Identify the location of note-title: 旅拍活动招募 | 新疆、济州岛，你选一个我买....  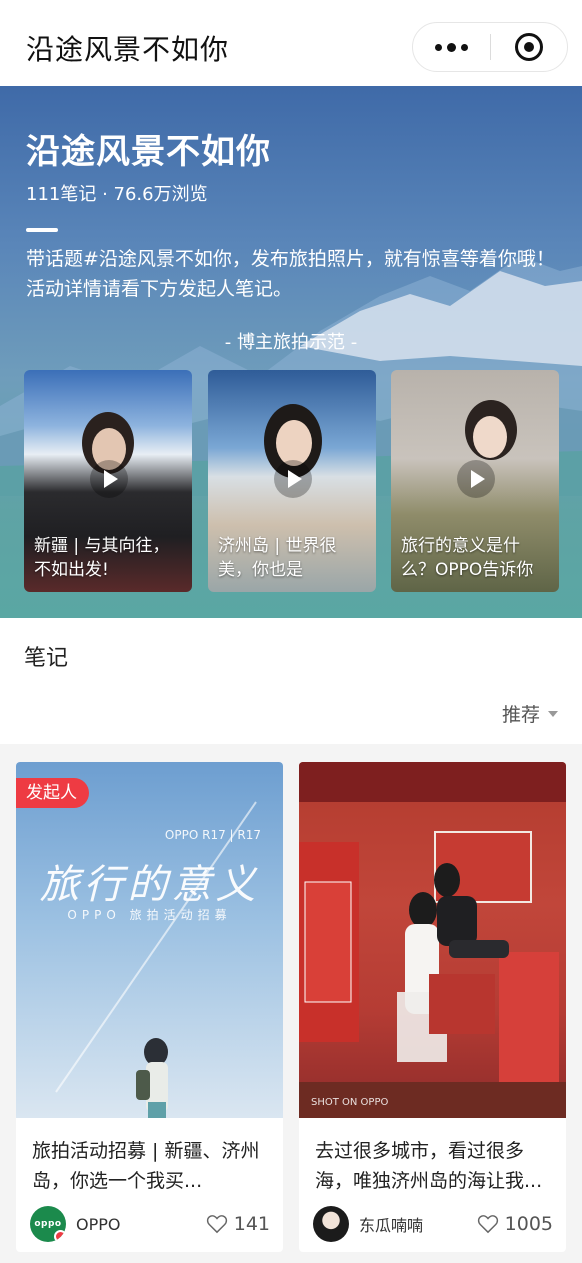
(146, 1166).